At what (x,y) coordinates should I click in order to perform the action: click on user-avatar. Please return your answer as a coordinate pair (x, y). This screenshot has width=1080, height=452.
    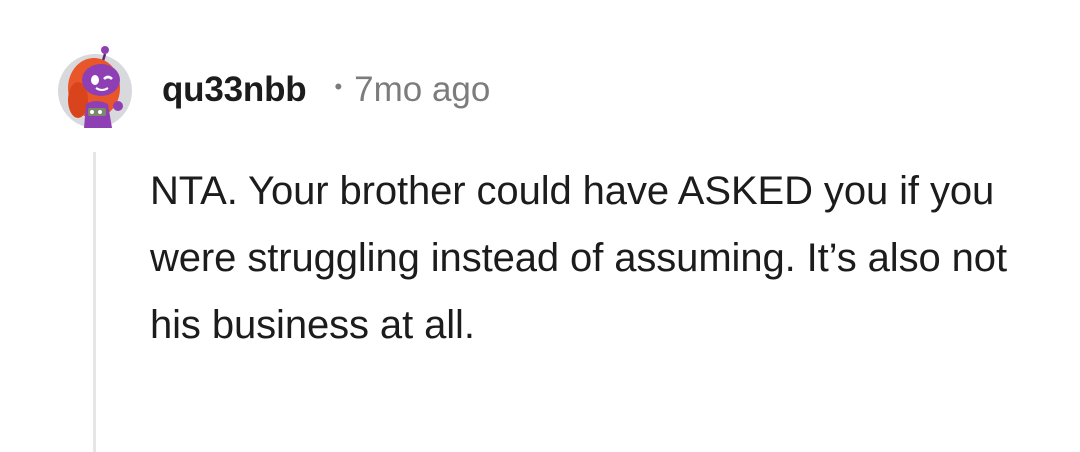
    Looking at the image, I should click on (95, 85).